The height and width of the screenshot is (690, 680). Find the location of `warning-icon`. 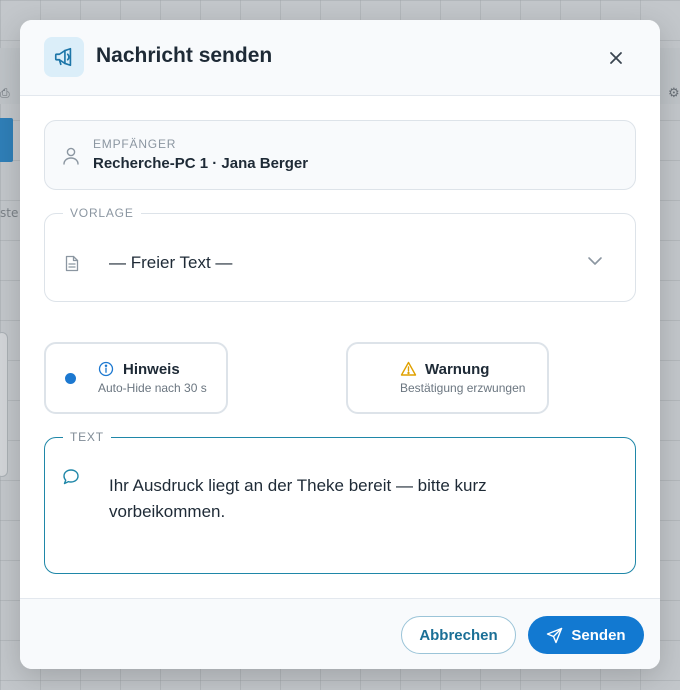

warning-icon is located at coordinates (408, 368).